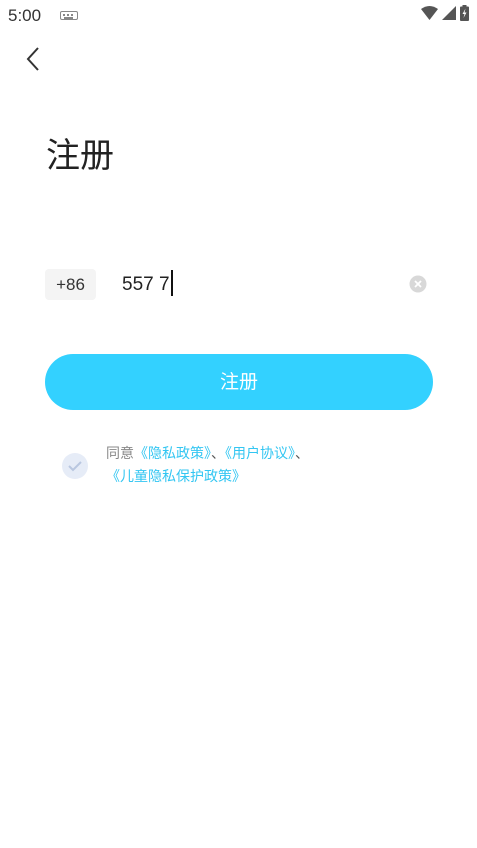 Image resolution: width=477 pixels, height=848 pixels. I want to click on status-bar: 5:00, so click(238, 16).